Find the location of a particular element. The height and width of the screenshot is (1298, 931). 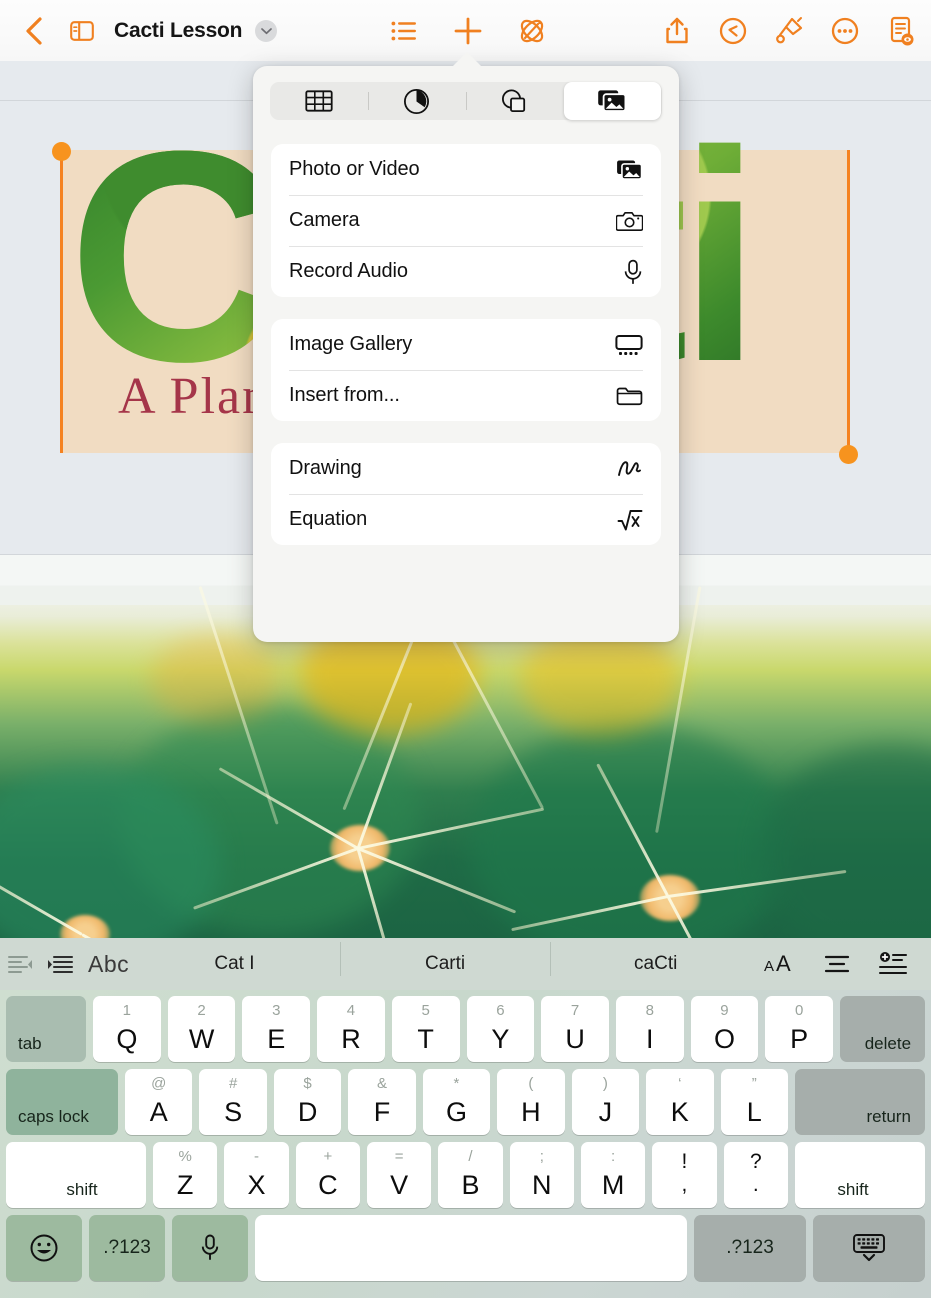

menu-item-photo-or-video: Photo or Video is located at coordinates (466, 169).